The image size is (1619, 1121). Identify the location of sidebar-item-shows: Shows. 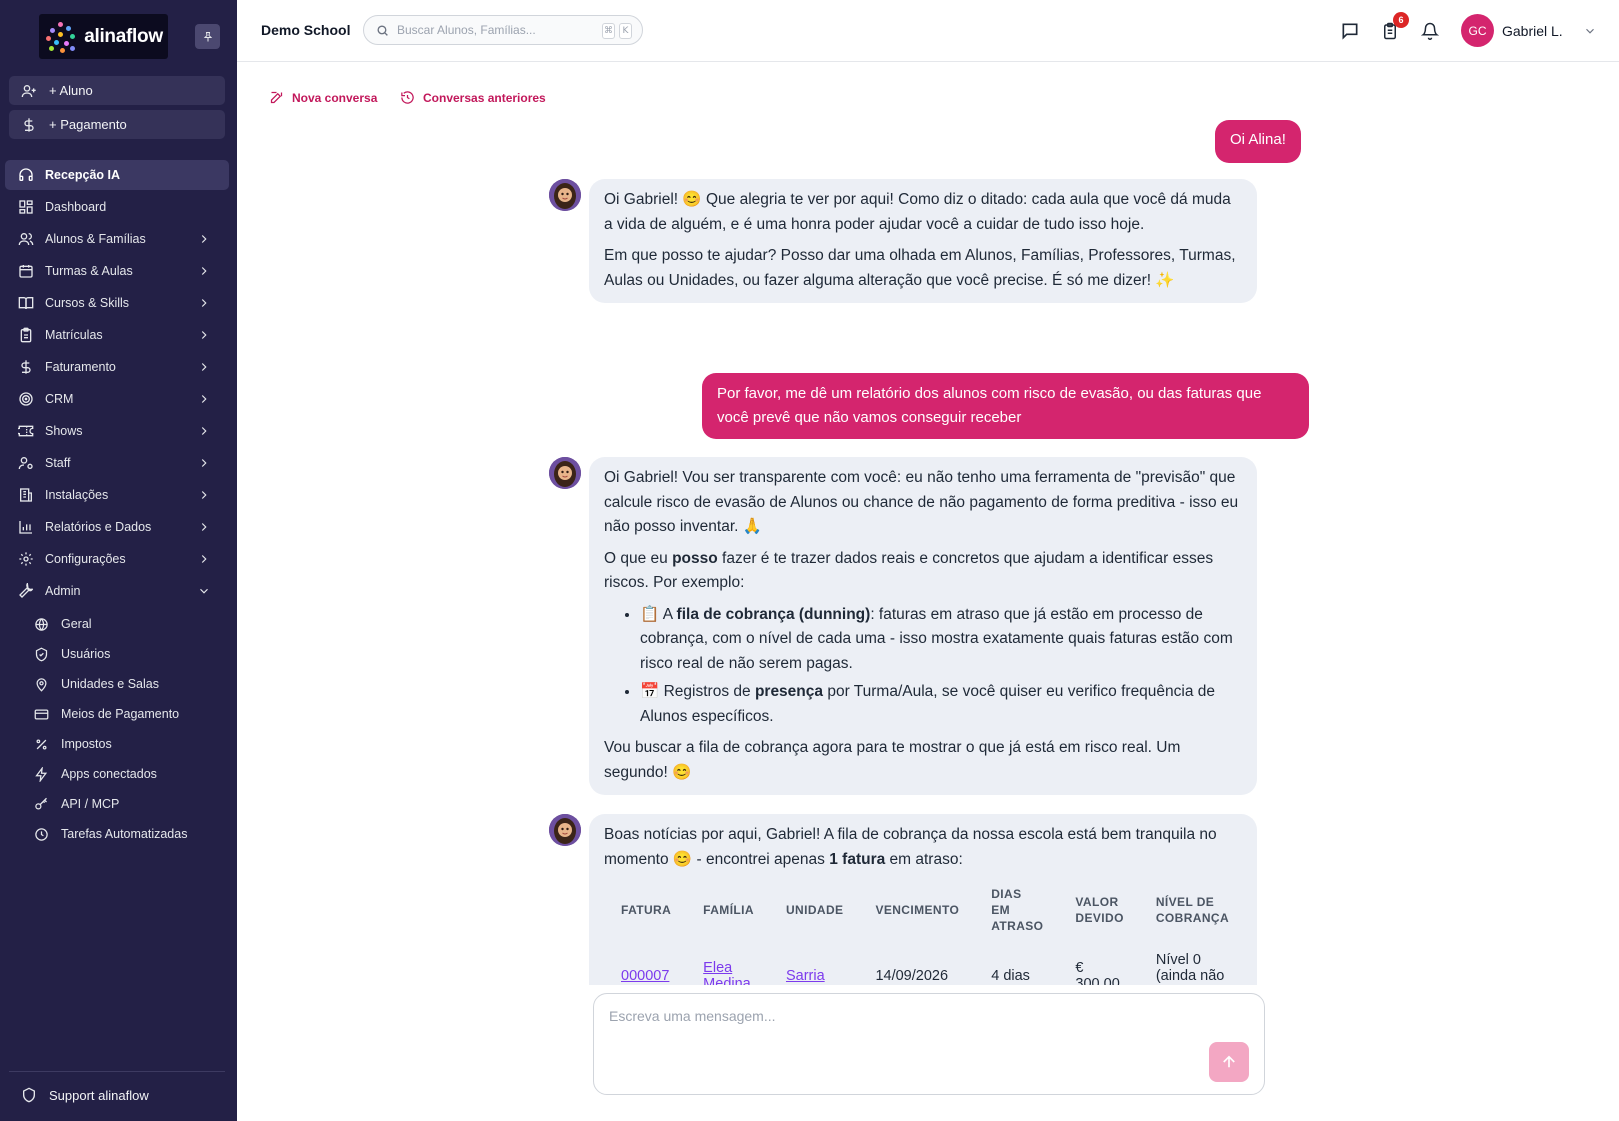
(117, 431).